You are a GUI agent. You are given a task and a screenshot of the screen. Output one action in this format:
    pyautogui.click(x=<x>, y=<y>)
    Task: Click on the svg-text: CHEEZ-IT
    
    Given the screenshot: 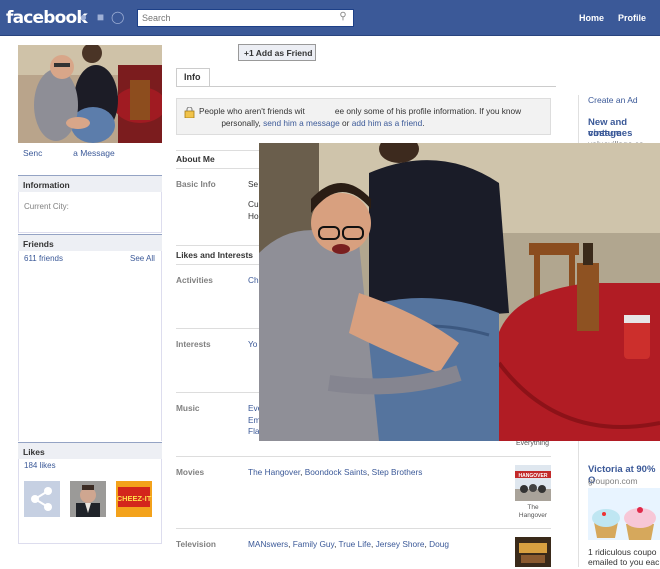 What is the action you would take?
    pyautogui.click(x=134, y=498)
    